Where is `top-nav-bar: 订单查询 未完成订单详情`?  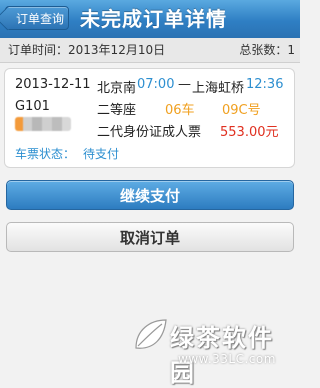
top-nav-bar: 订单查询 未完成订单详情 is located at coordinates (150, 19).